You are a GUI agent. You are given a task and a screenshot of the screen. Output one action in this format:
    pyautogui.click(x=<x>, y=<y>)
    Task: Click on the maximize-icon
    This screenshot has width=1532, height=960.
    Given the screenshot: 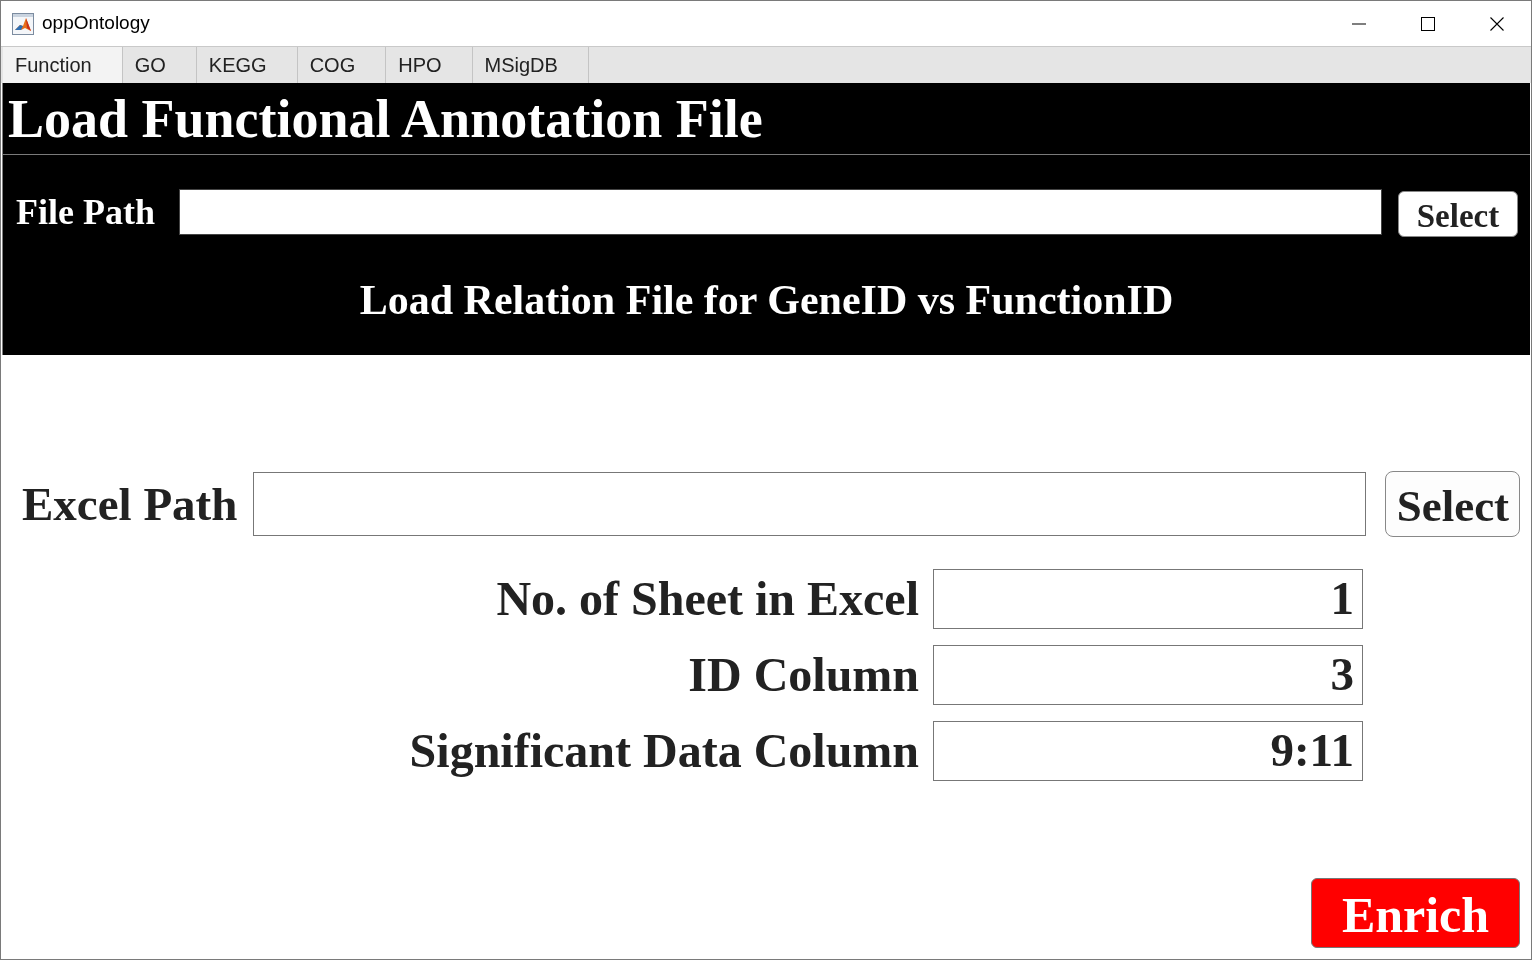 What is the action you would take?
    pyautogui.click(x=1427, y=23)
    